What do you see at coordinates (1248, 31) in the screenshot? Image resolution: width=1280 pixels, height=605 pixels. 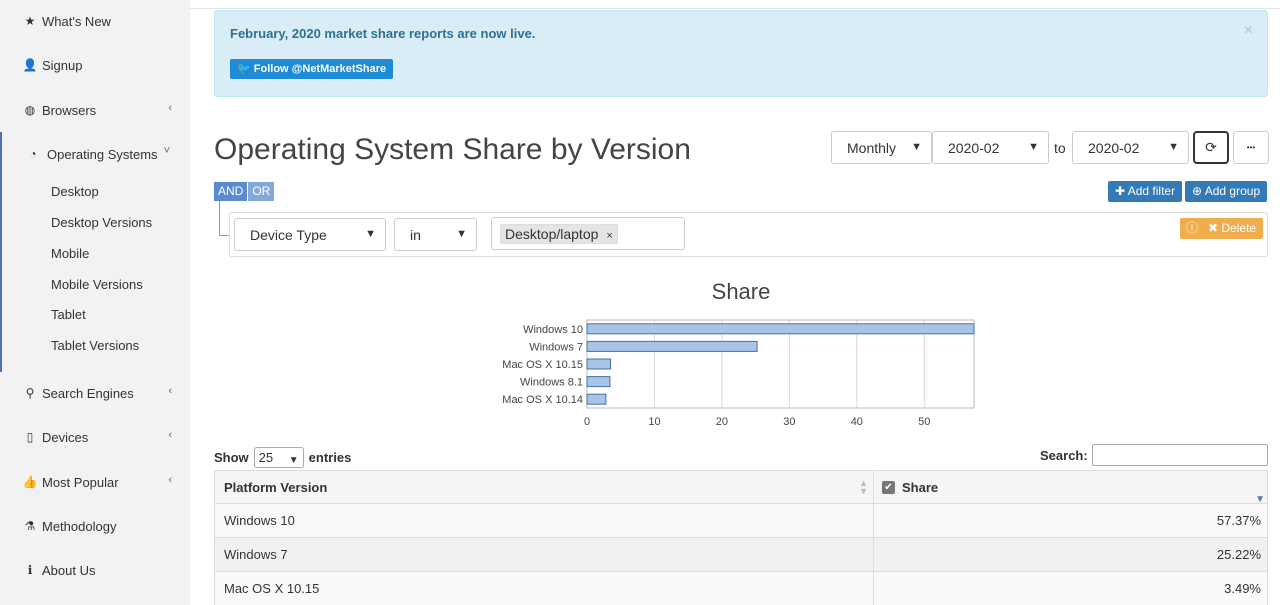 I see `close-icon: ×` at bounding box center [1248, 31].